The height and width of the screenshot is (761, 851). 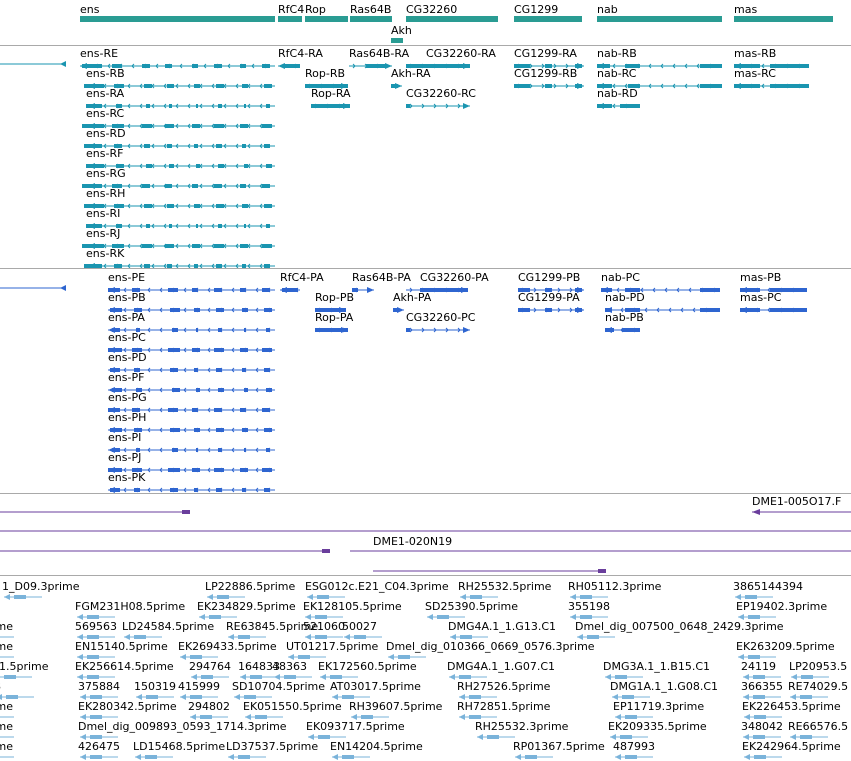 What do you see at coordinates (182, 730) in the screenshot?
I see `est-feature: Dmel_dig_009893_0593_1714.3prime` at bounding box center [182, 730].